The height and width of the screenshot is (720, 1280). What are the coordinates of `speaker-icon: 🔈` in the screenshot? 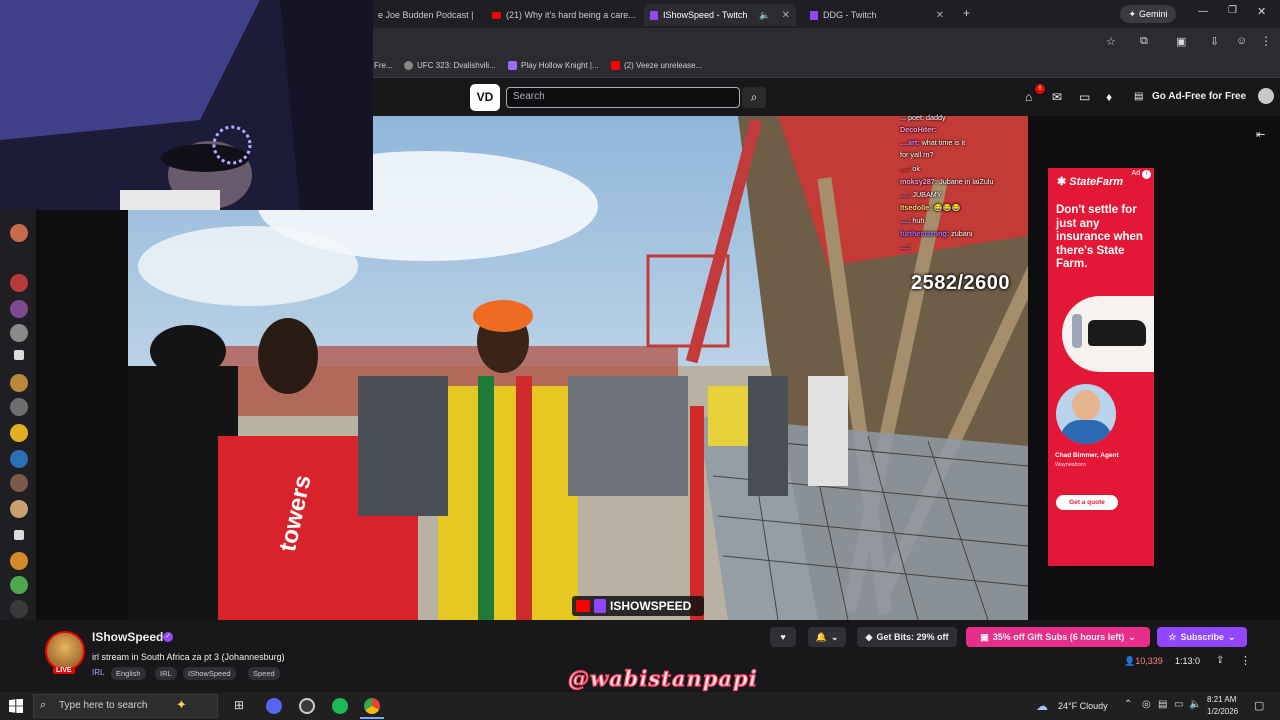 It's located at (764, 15).